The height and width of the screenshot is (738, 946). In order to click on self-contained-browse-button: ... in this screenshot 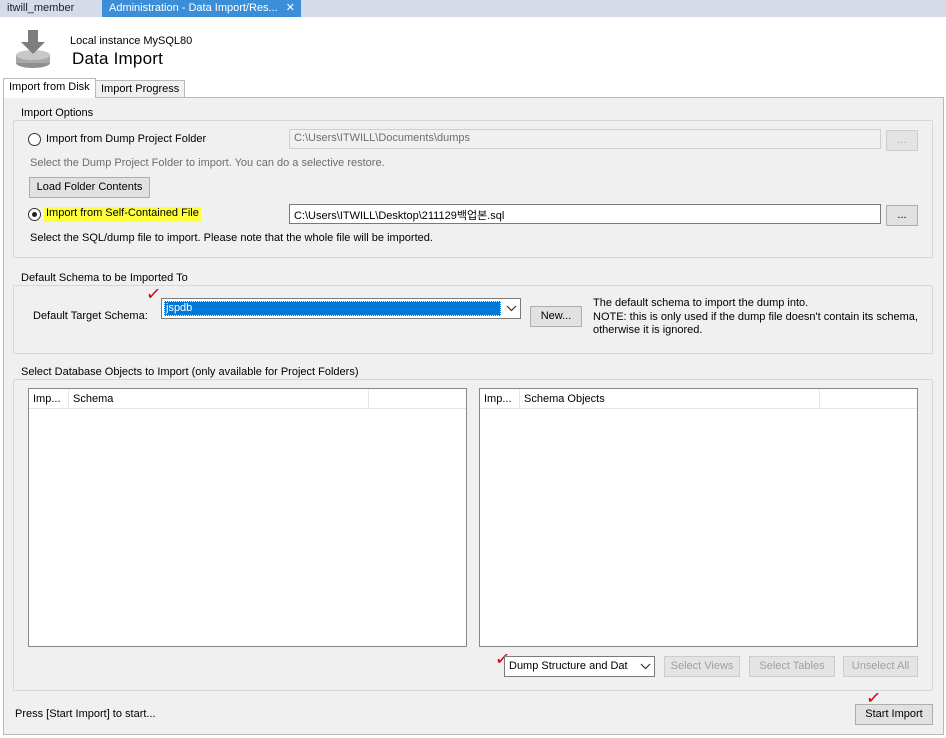, I will do `click(902, 215)`.